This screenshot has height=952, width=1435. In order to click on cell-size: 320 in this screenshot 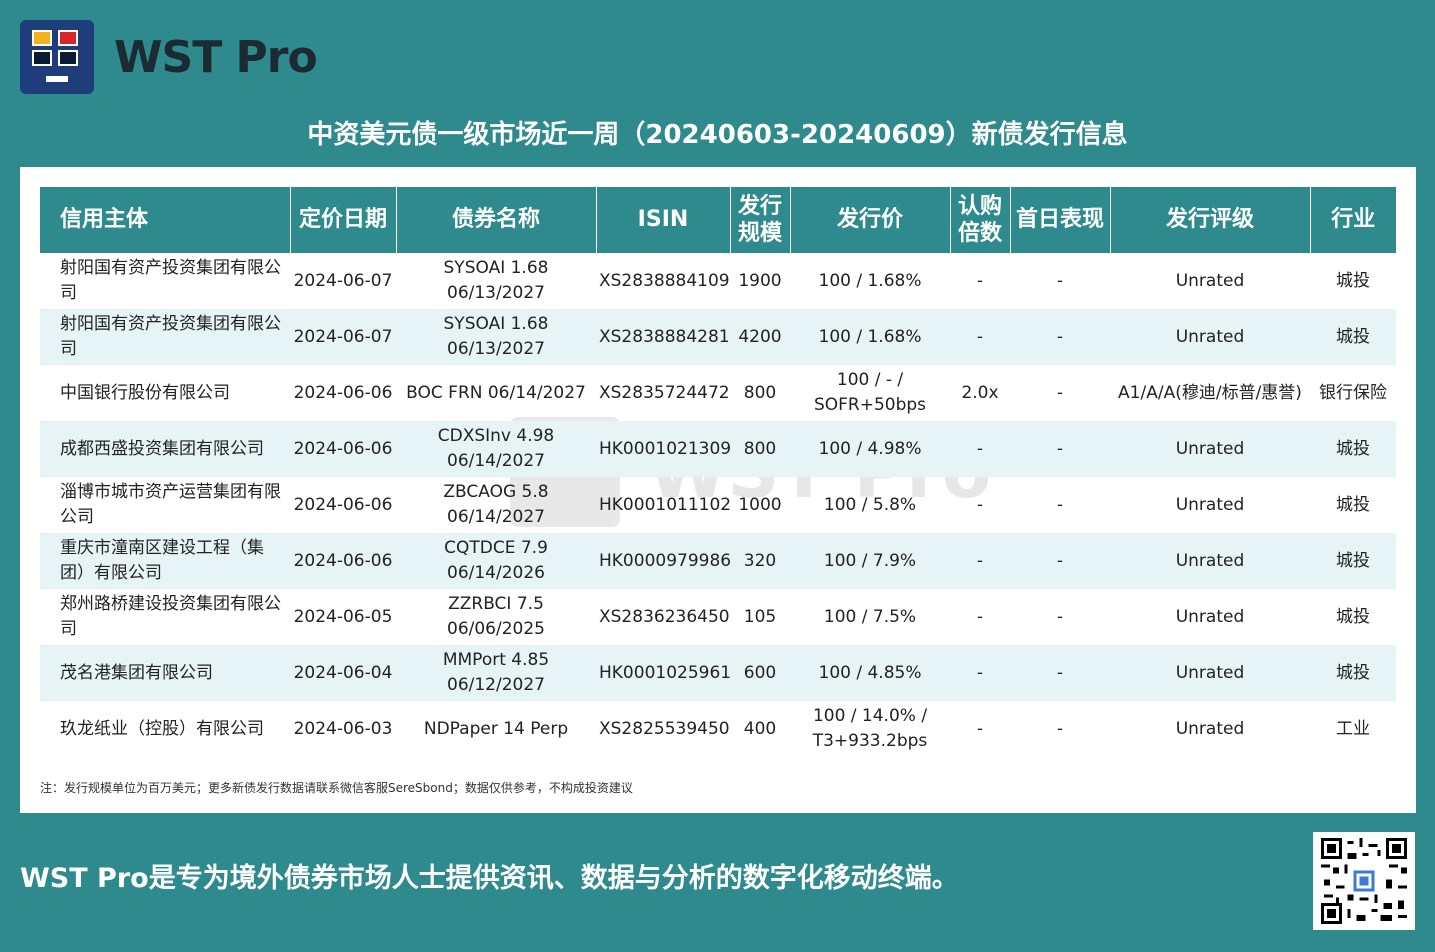, I will do `click(760, 561)`.